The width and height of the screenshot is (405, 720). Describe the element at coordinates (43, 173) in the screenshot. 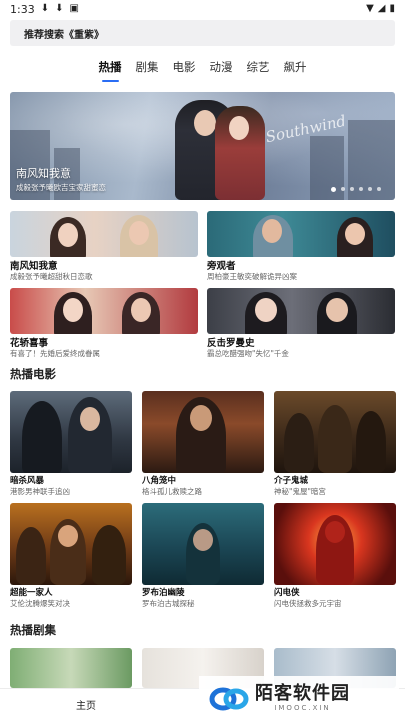

I see `banner-title: 南风知我意` at that location.